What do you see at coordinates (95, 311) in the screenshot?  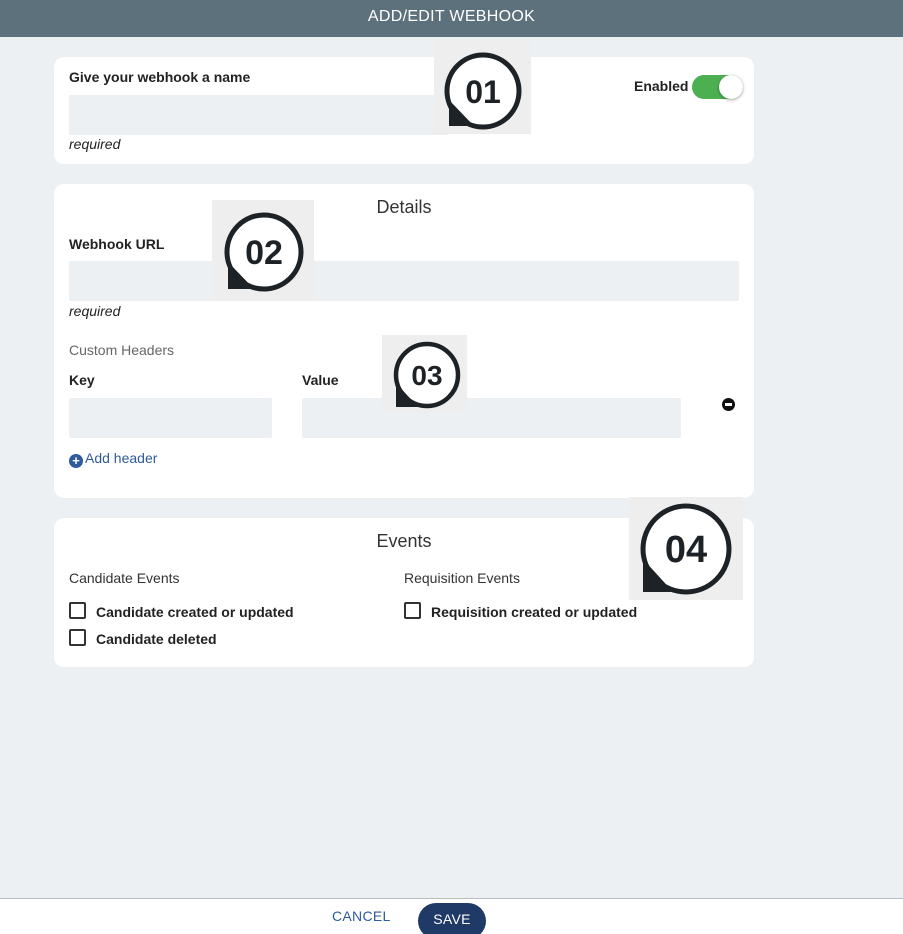 I see `webhook-url-hint: required` at bounding box center [95, 311].